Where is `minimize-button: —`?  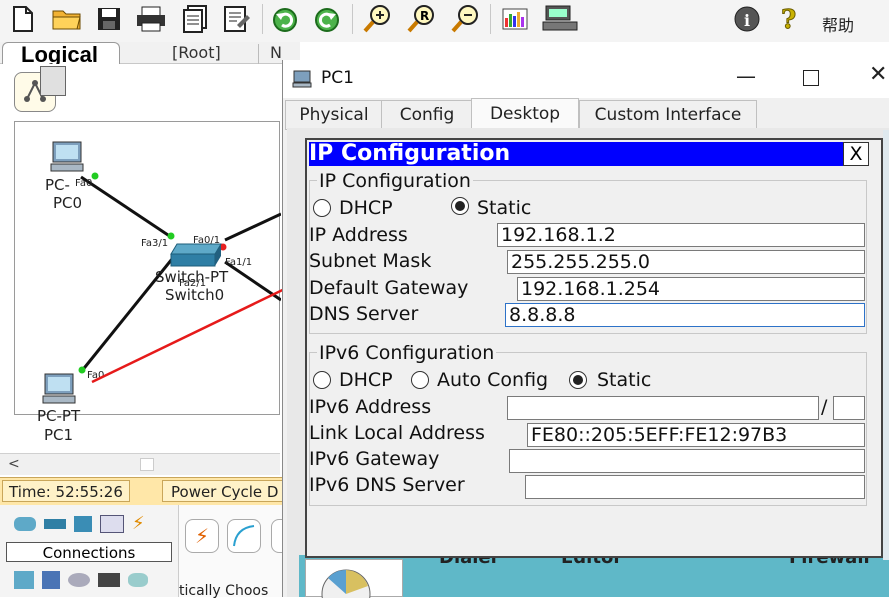
minimize-button: — is located at coordinates (746, 78).